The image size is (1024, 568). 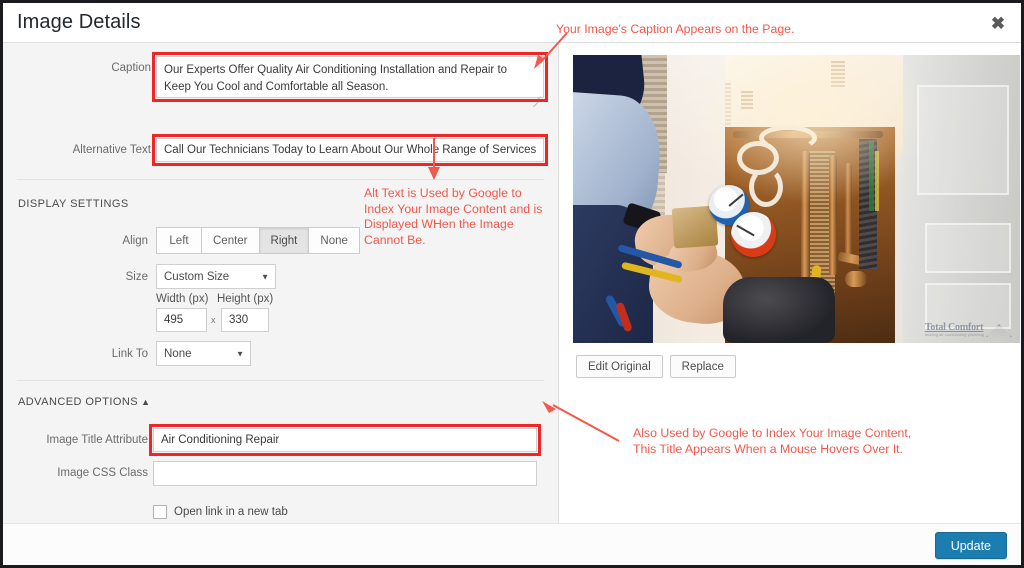 What do you see at coordinates (245, 299) in the screenshot?
I see `height-label: Height (px)` at bounding box center [245, 299].